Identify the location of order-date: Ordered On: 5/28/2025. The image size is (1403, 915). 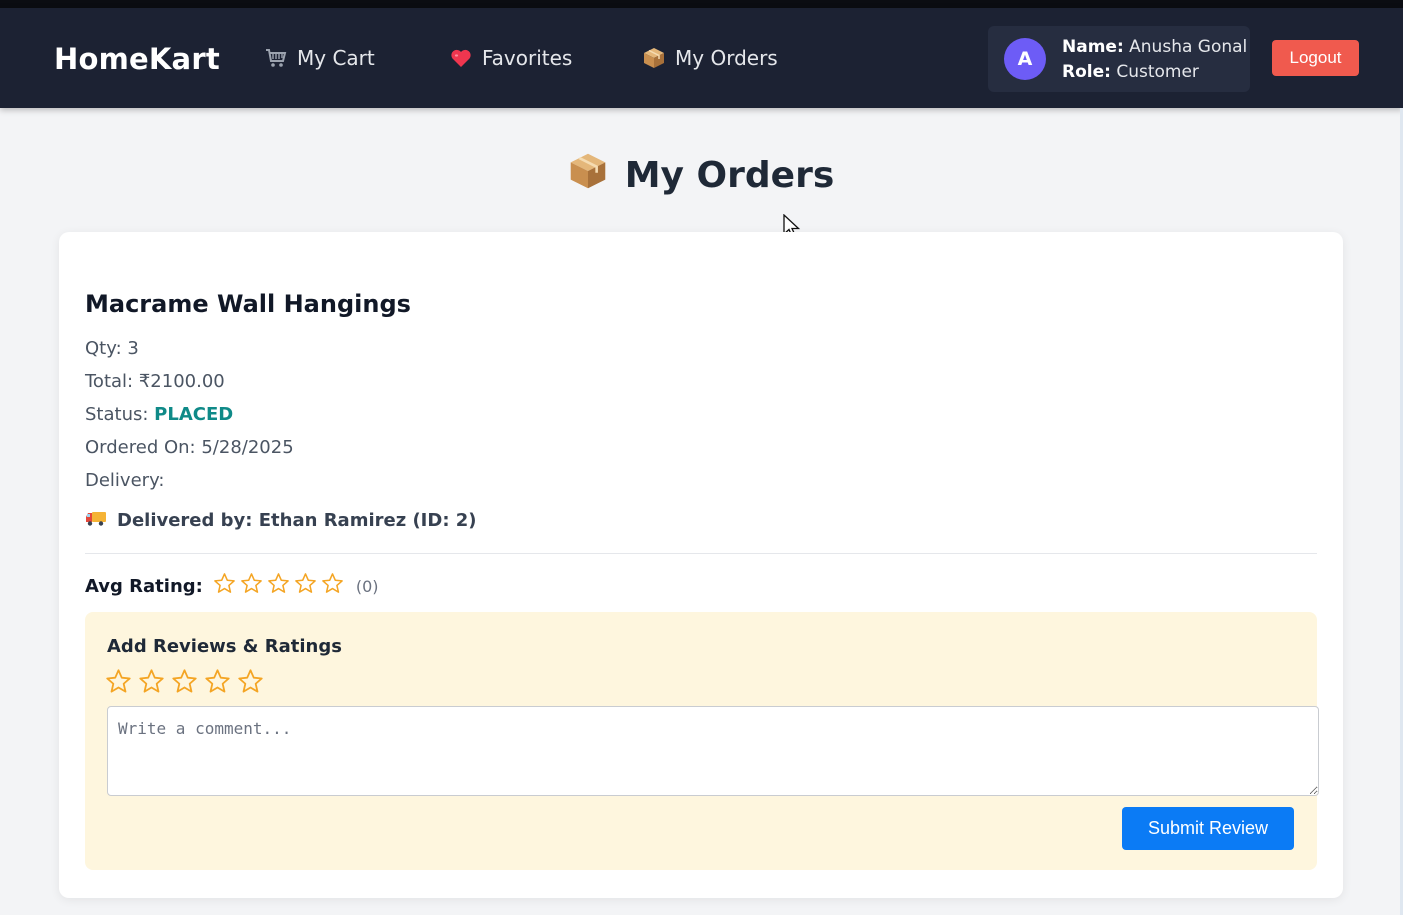
(189, 447).